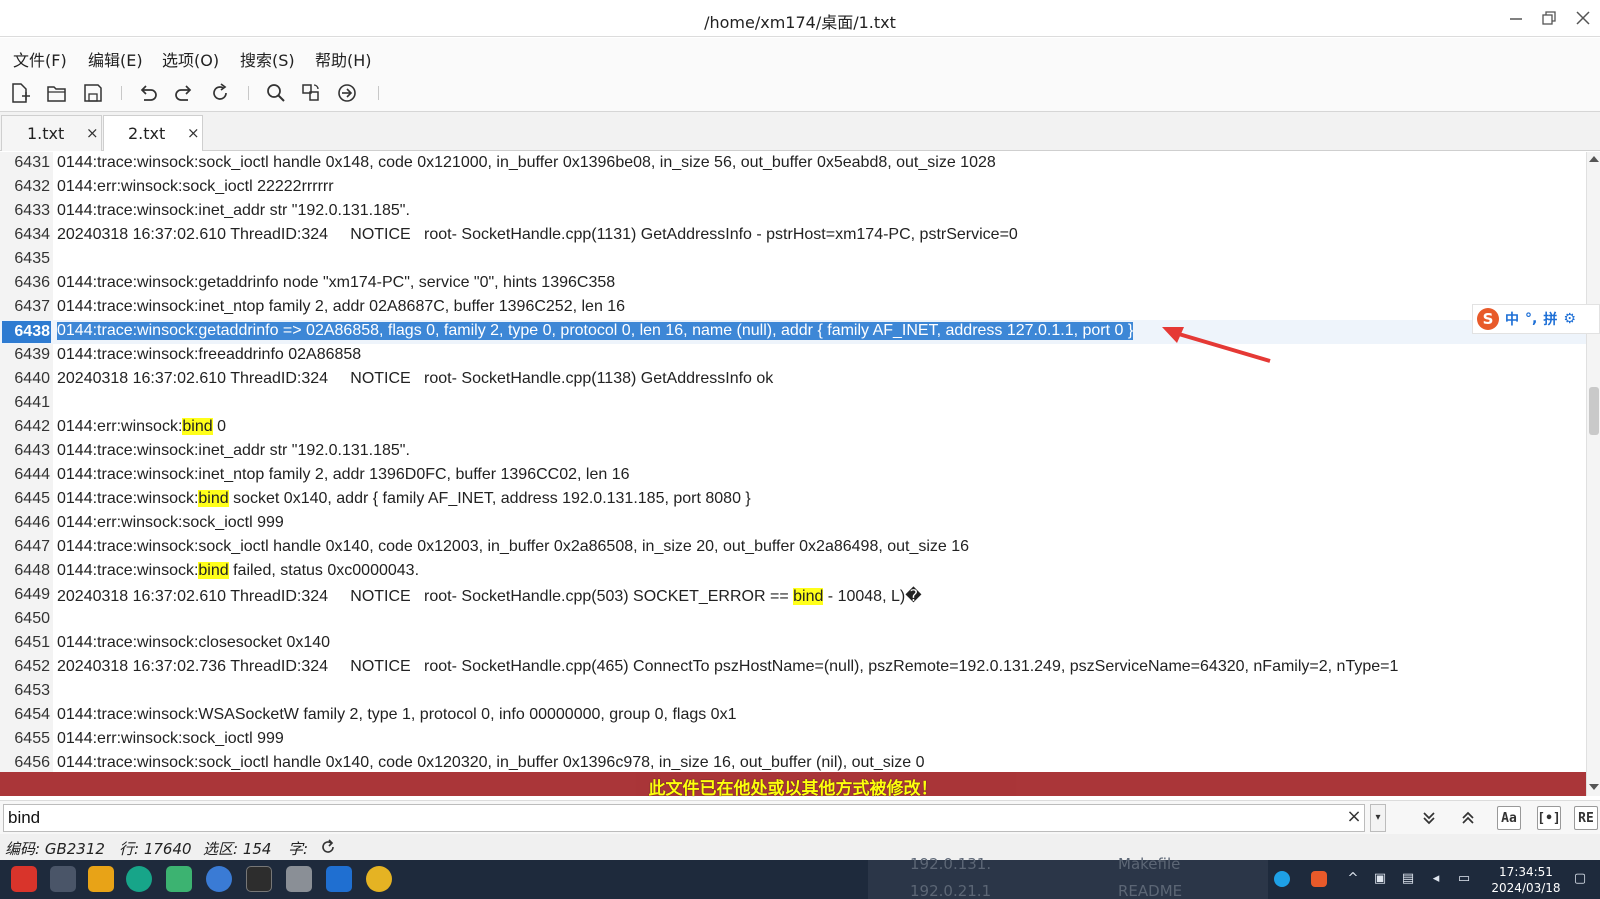 The width and height of the screenshot is (1600, 899). Describe the element at coordinates (347, 93) in the screenshot. I see `goto-line-button` at that location.